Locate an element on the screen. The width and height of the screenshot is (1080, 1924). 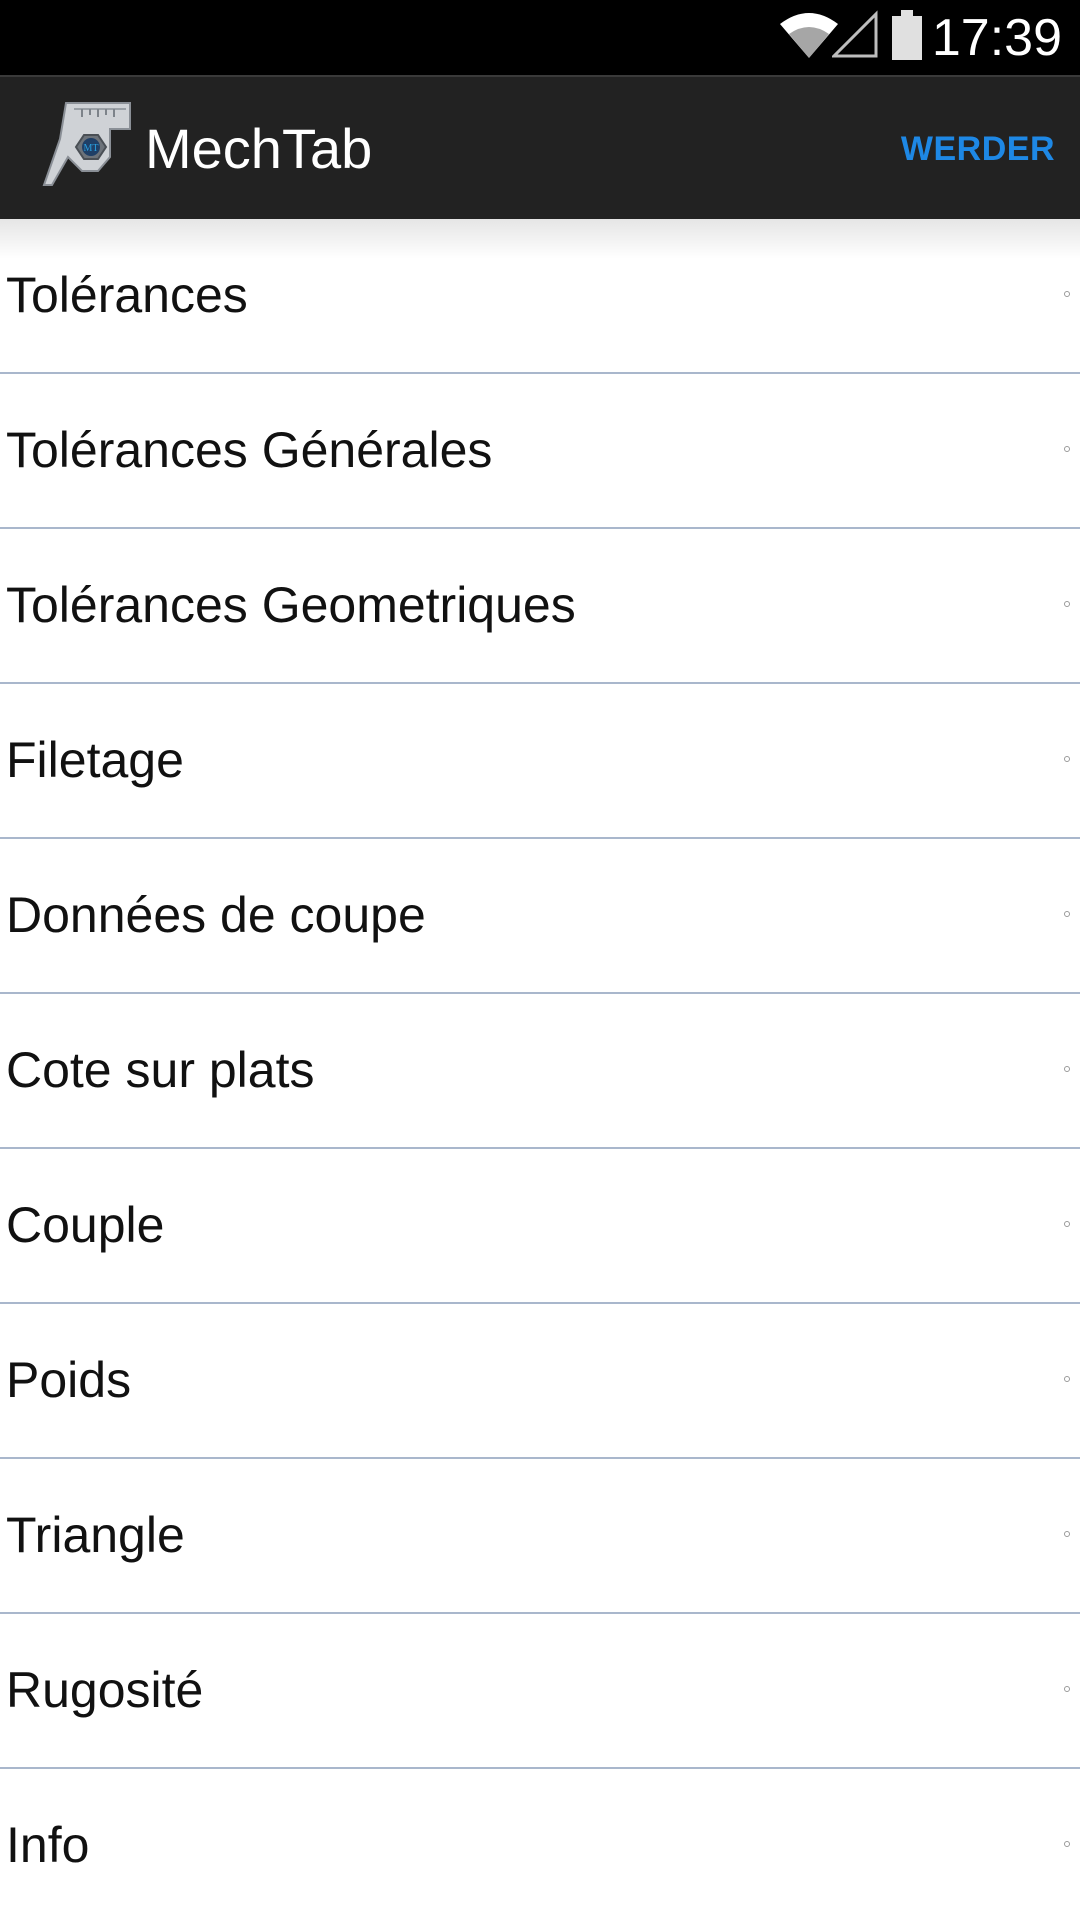
wifi-icon is located at coordinates (809, 35).